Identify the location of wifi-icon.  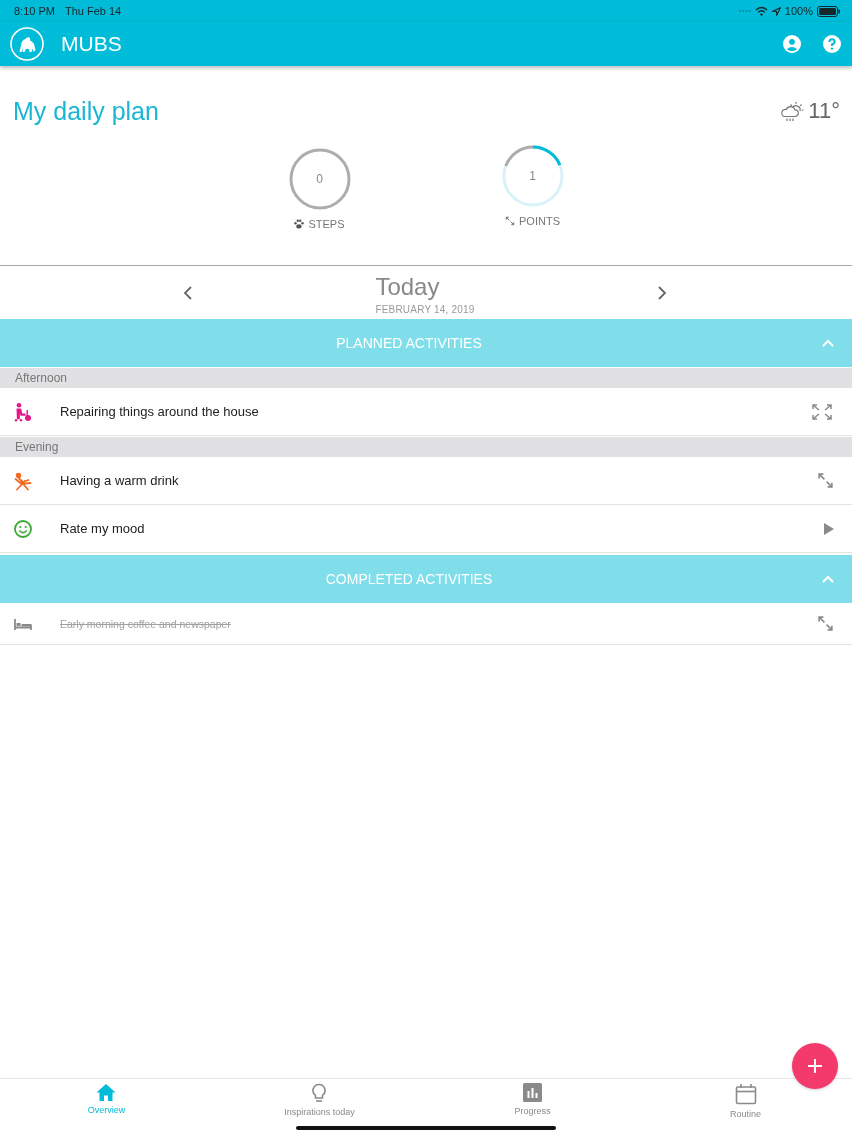
(761, 11).